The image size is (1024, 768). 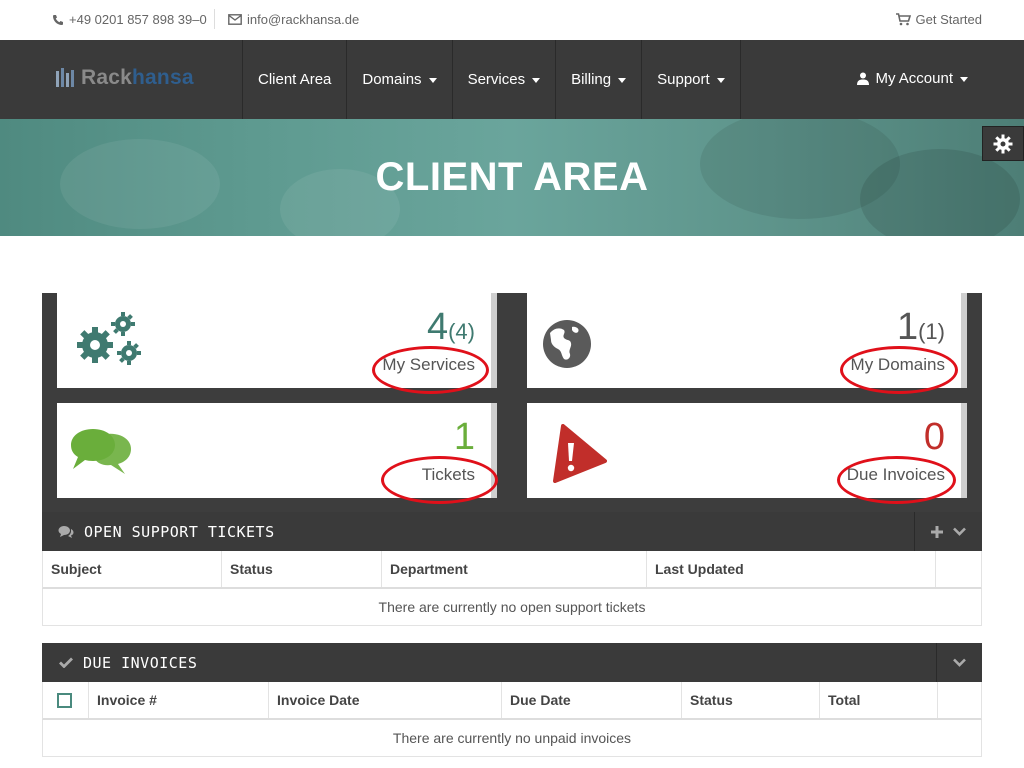 I want to click on get-started-link: Get Started, so click(x=938, y=19).